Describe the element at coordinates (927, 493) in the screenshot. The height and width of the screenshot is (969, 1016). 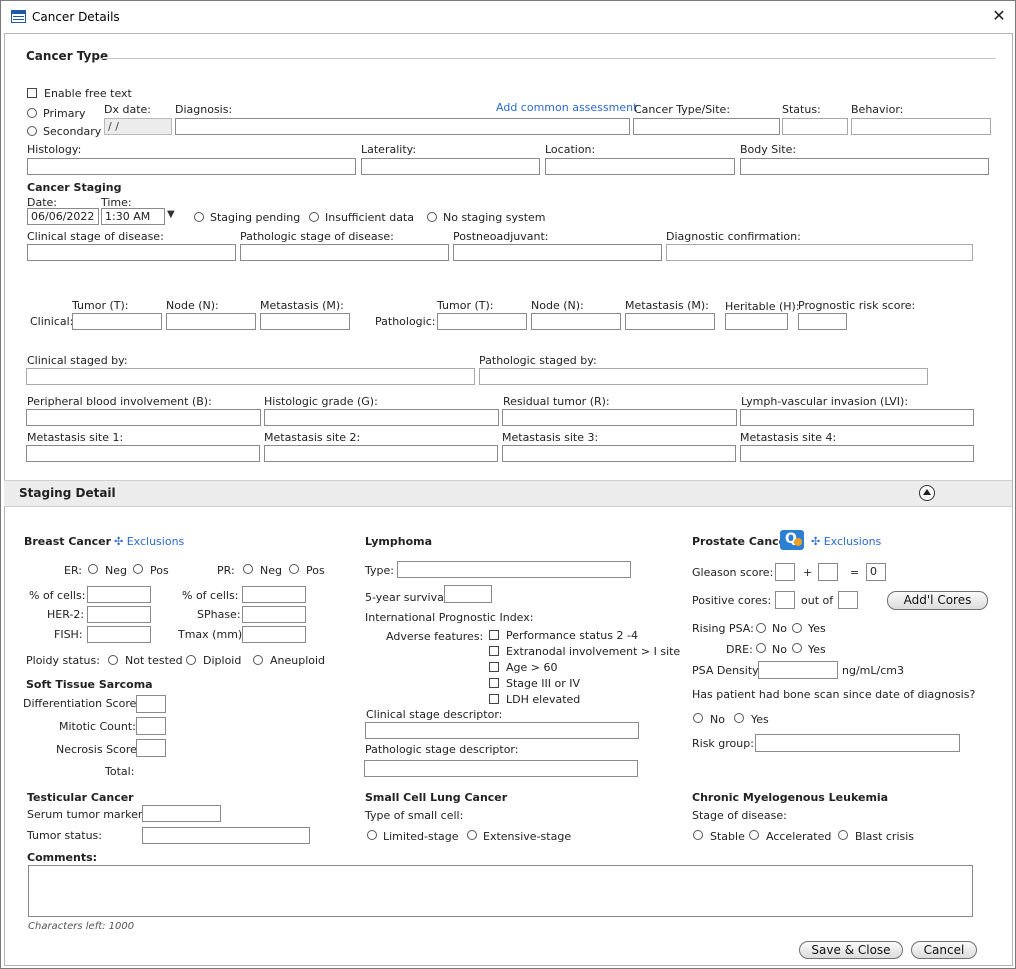
I see `collapse-up-icon` at that location.